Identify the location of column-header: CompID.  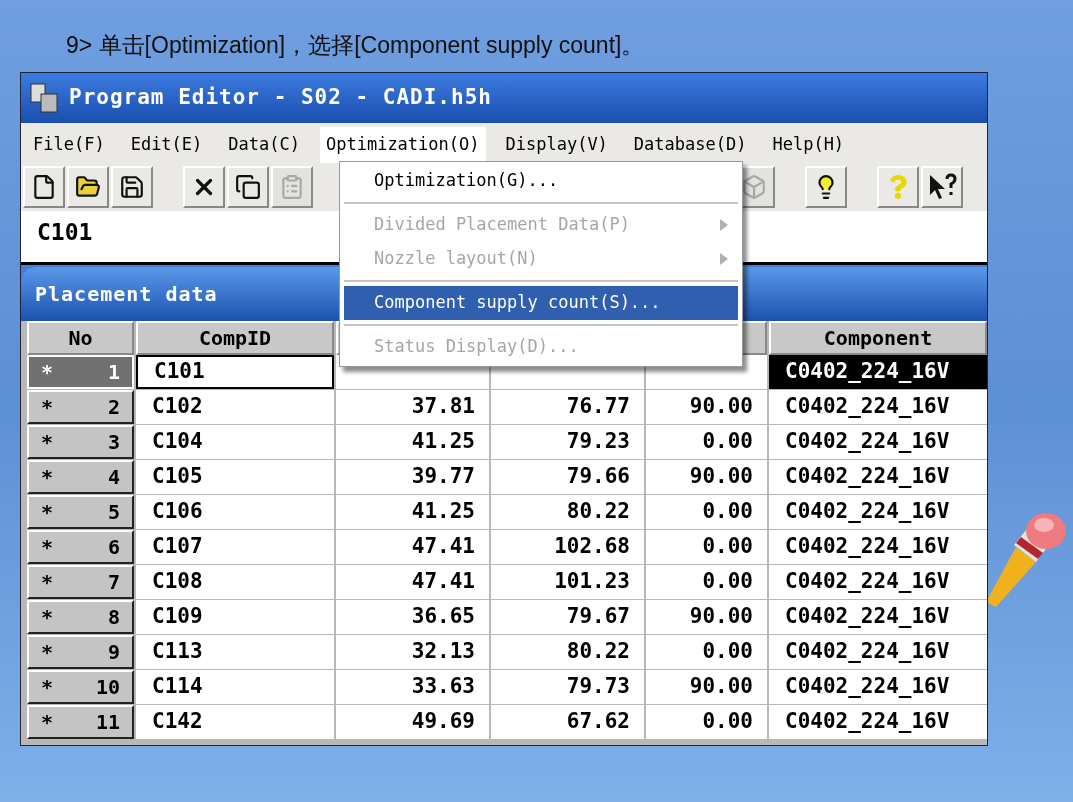
(235, 338).